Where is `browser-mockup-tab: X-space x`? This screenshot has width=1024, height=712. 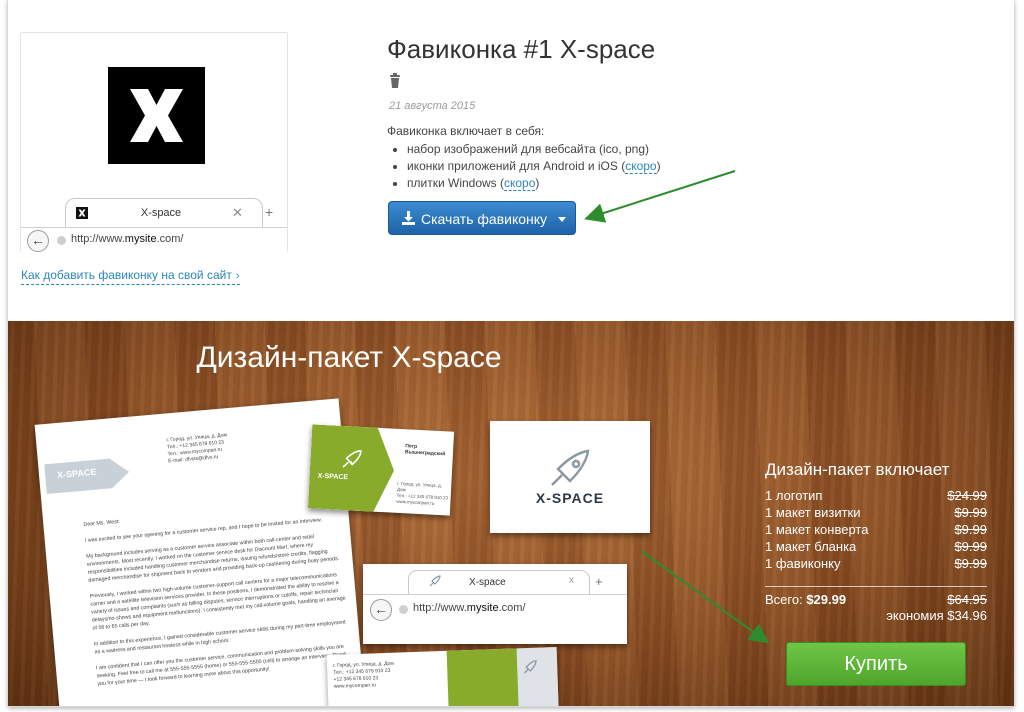 browser-mockup-tab: X-space x is located at coordinates (499, 582).